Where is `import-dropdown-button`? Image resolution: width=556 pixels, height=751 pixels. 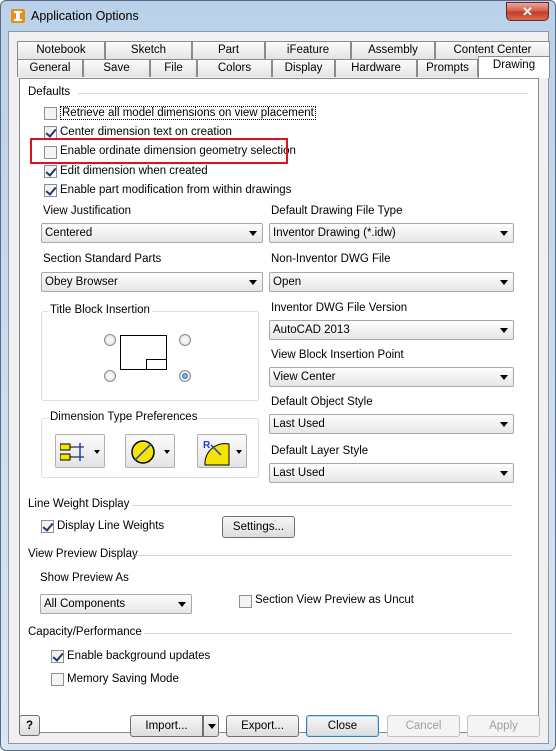
import-dropdown-button is located at coordinates (211, 726).